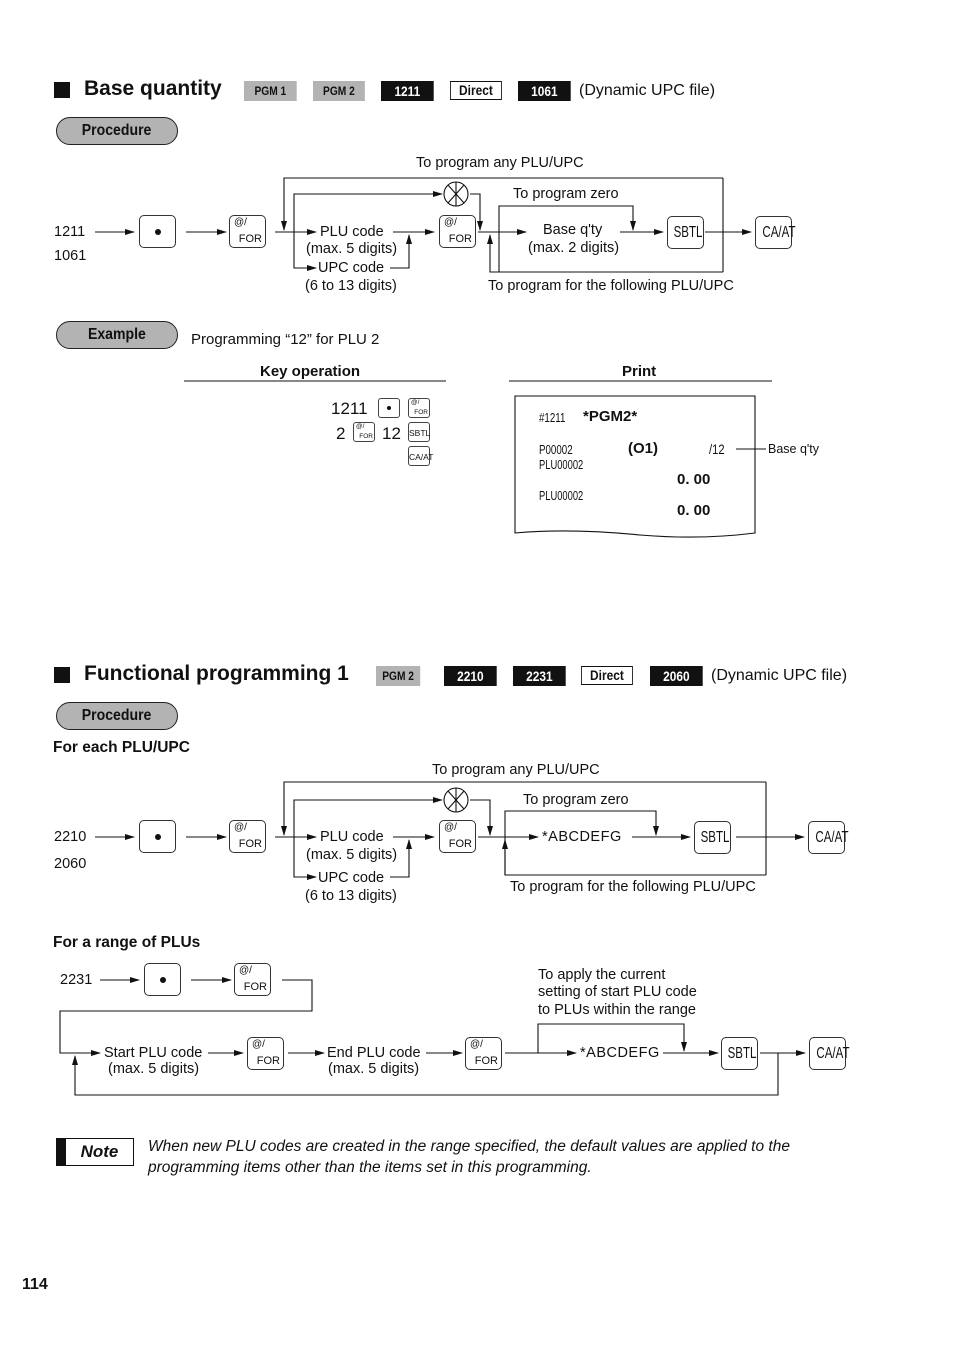 The width and height of the screenshot is (954, 1349). What do you see at coordinates (639, 371) in the screenshot?
I see `print-header: Print` at bounding box center [639, 371].